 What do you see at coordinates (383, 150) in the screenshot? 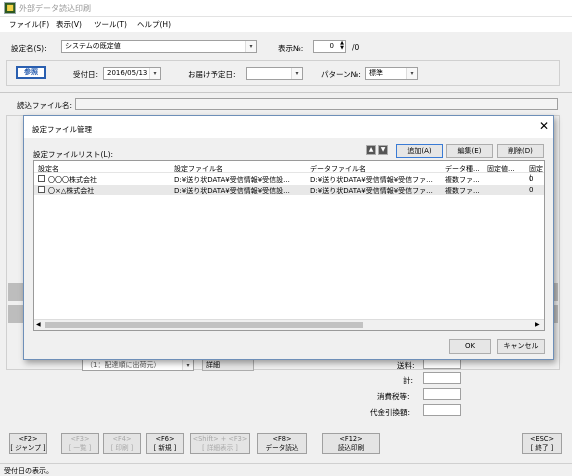
I see `move-down-icon: ▼` at bounding box center [383, 150].